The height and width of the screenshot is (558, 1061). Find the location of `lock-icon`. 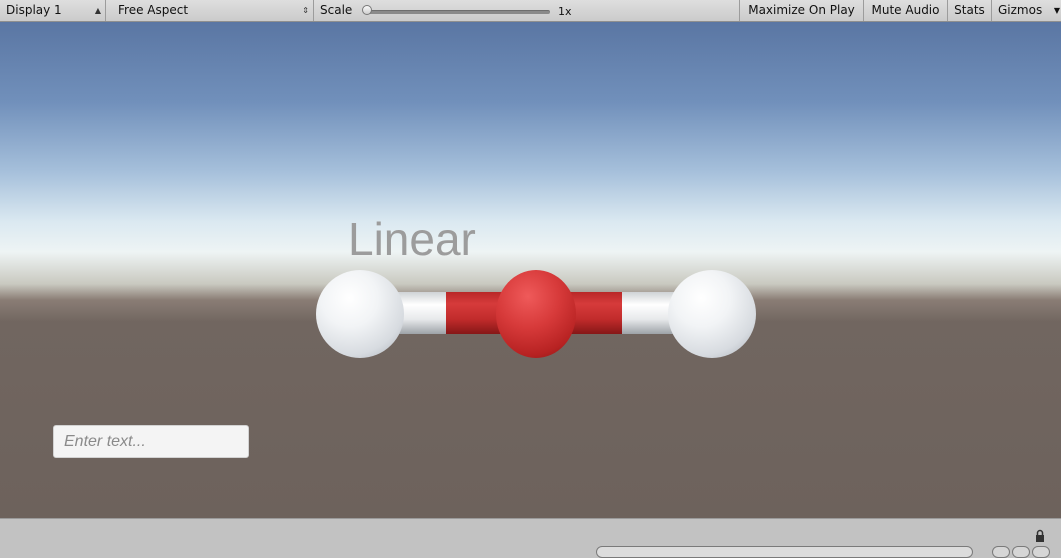

lock-icon is located at coordinates (1040, 536).